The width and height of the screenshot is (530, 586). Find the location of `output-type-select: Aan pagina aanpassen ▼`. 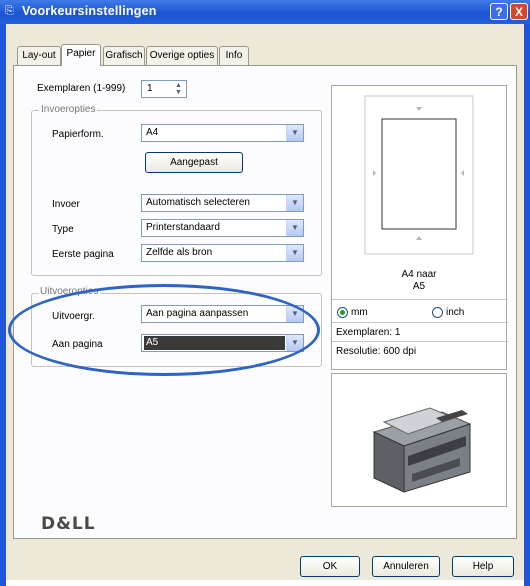

output-type-select: Aan pagina aanpassen ▼ is located at coordinates (222, 314).